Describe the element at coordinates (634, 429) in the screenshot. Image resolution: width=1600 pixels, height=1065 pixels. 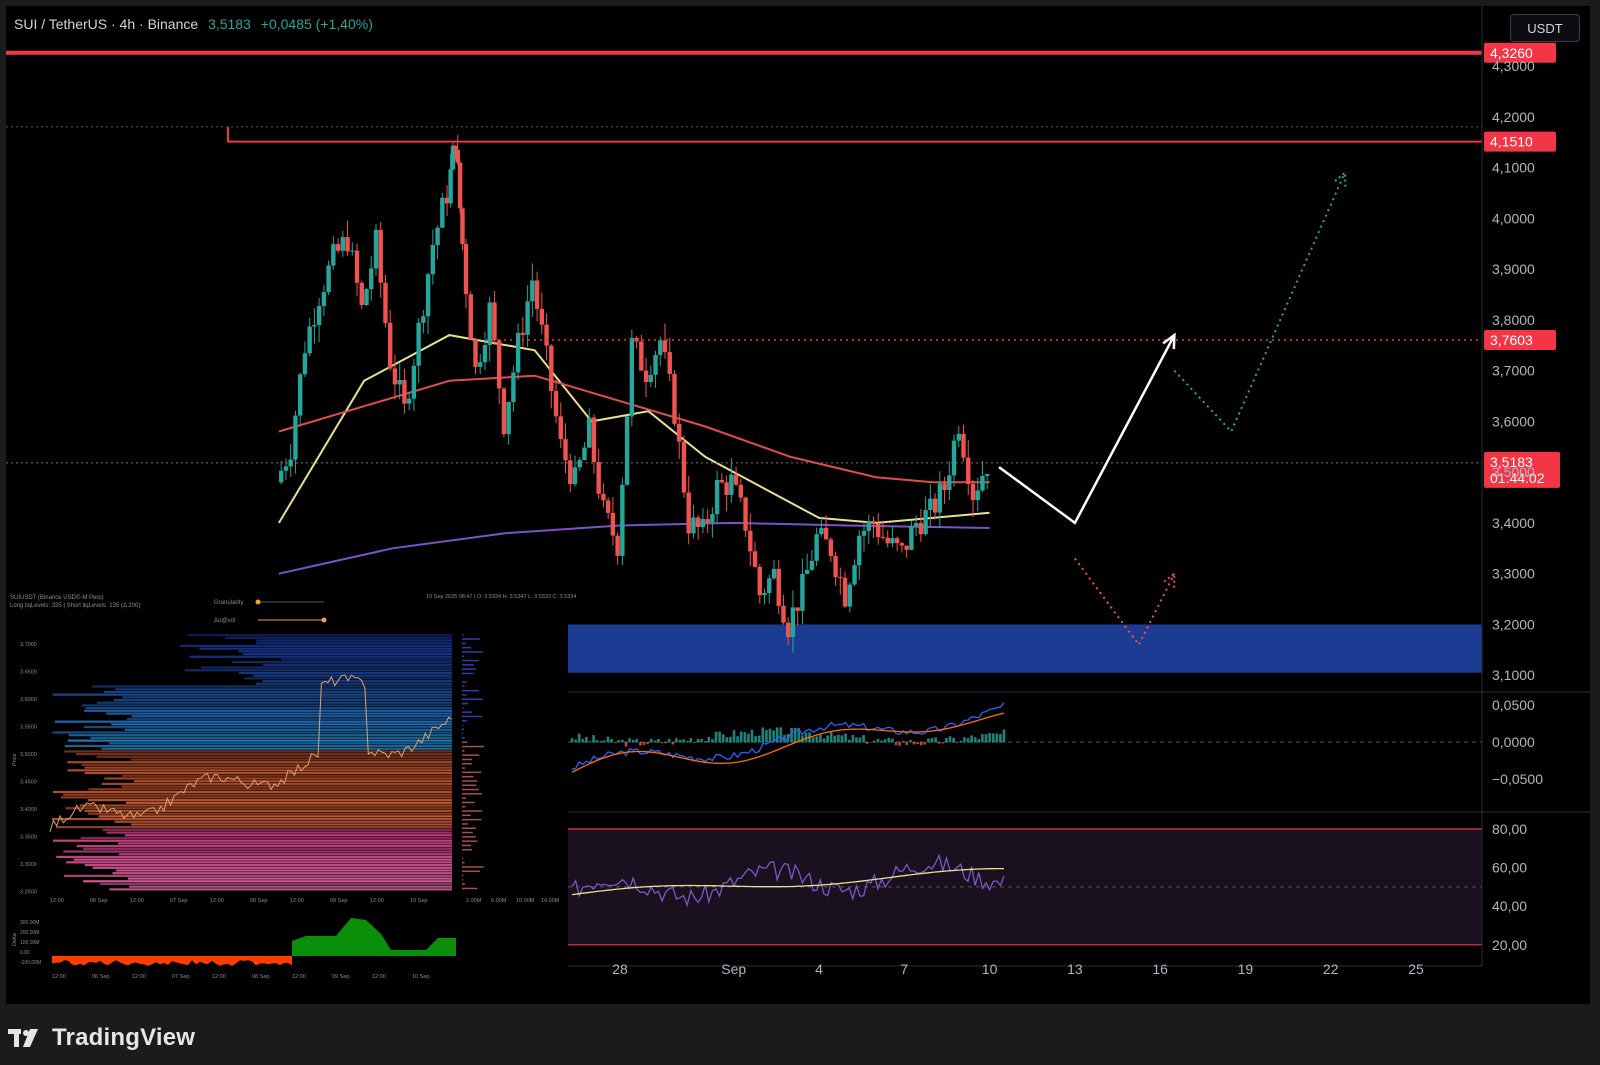
I see `moving-average-line` at that location.